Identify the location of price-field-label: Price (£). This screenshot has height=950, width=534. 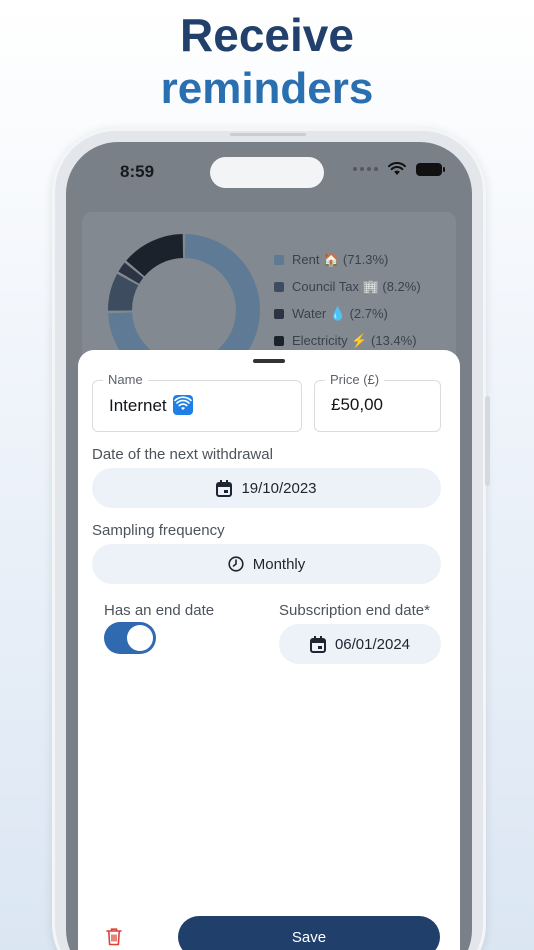
(355, 379).